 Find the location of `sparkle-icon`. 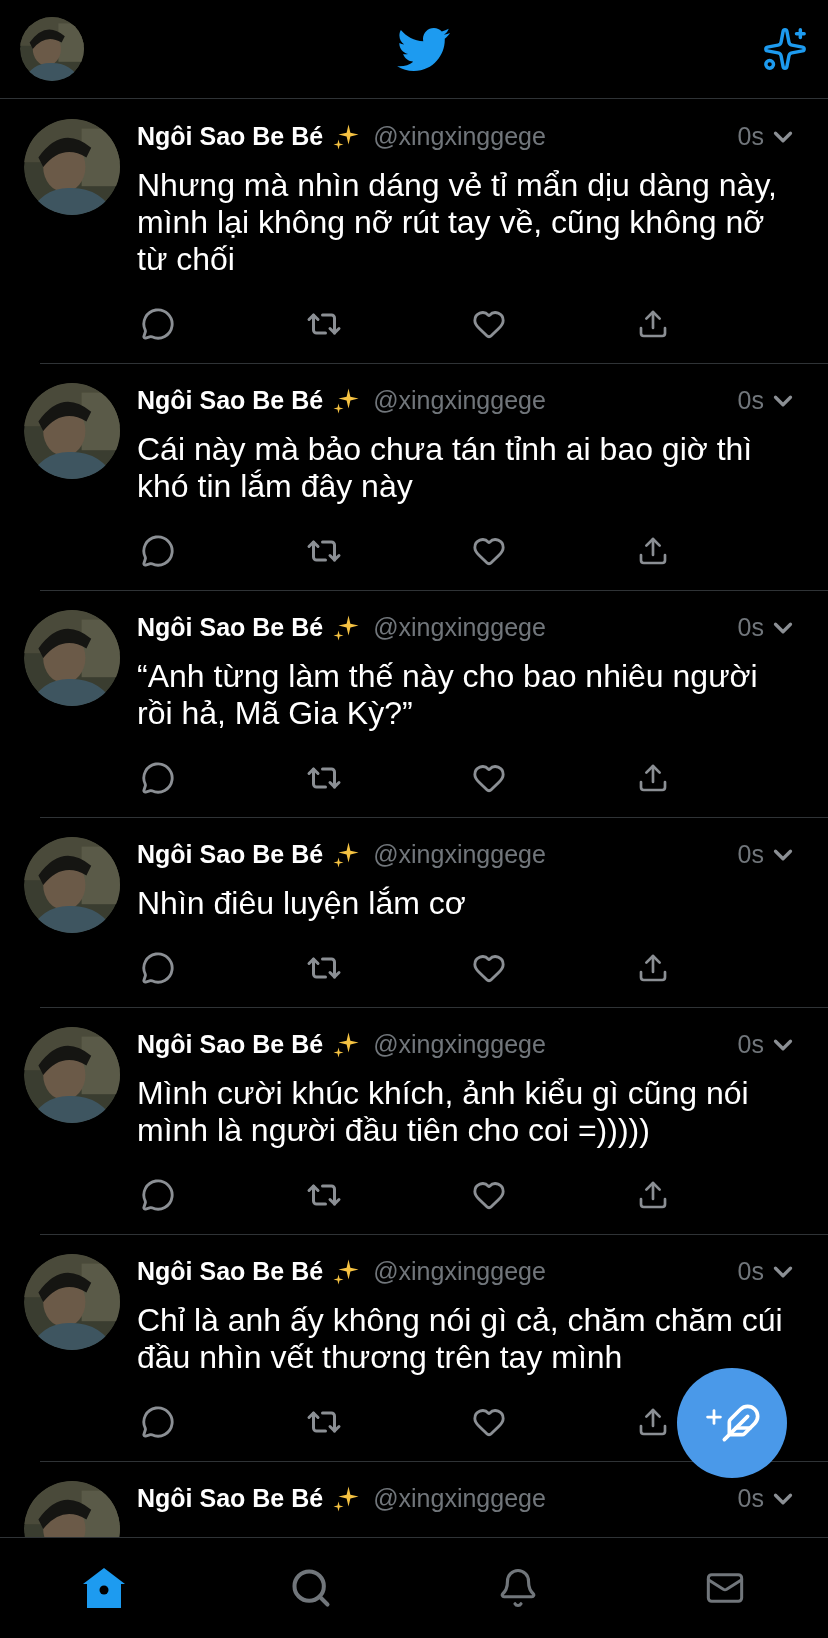

sparkle-icon is located at coordinates (785, 49).